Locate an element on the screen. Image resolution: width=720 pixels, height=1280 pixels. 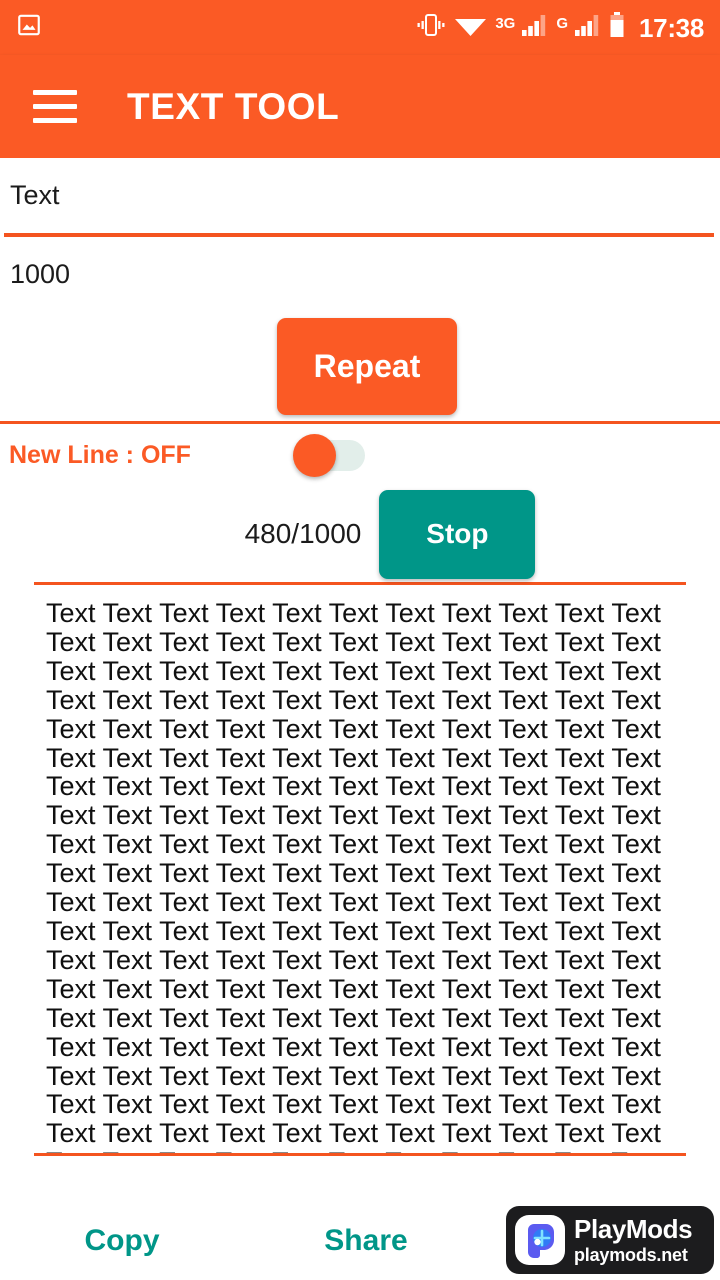
signal-g-icon is located at coordinates (587, 27).